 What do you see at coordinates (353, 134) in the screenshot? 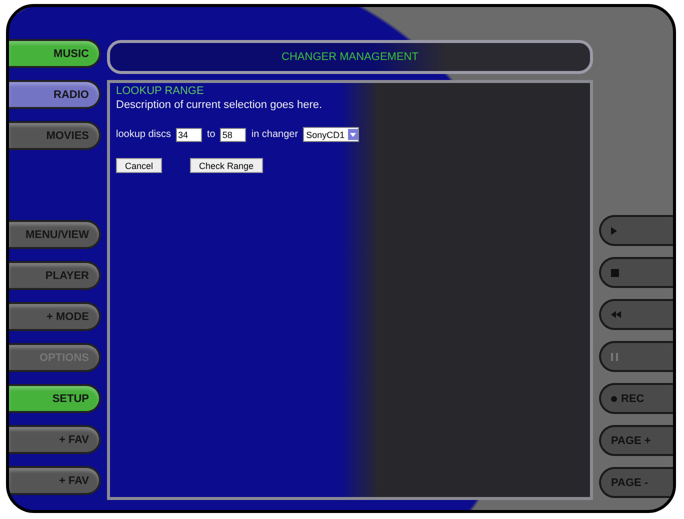
I see `caret-icon` at bounding box center [353, 134].